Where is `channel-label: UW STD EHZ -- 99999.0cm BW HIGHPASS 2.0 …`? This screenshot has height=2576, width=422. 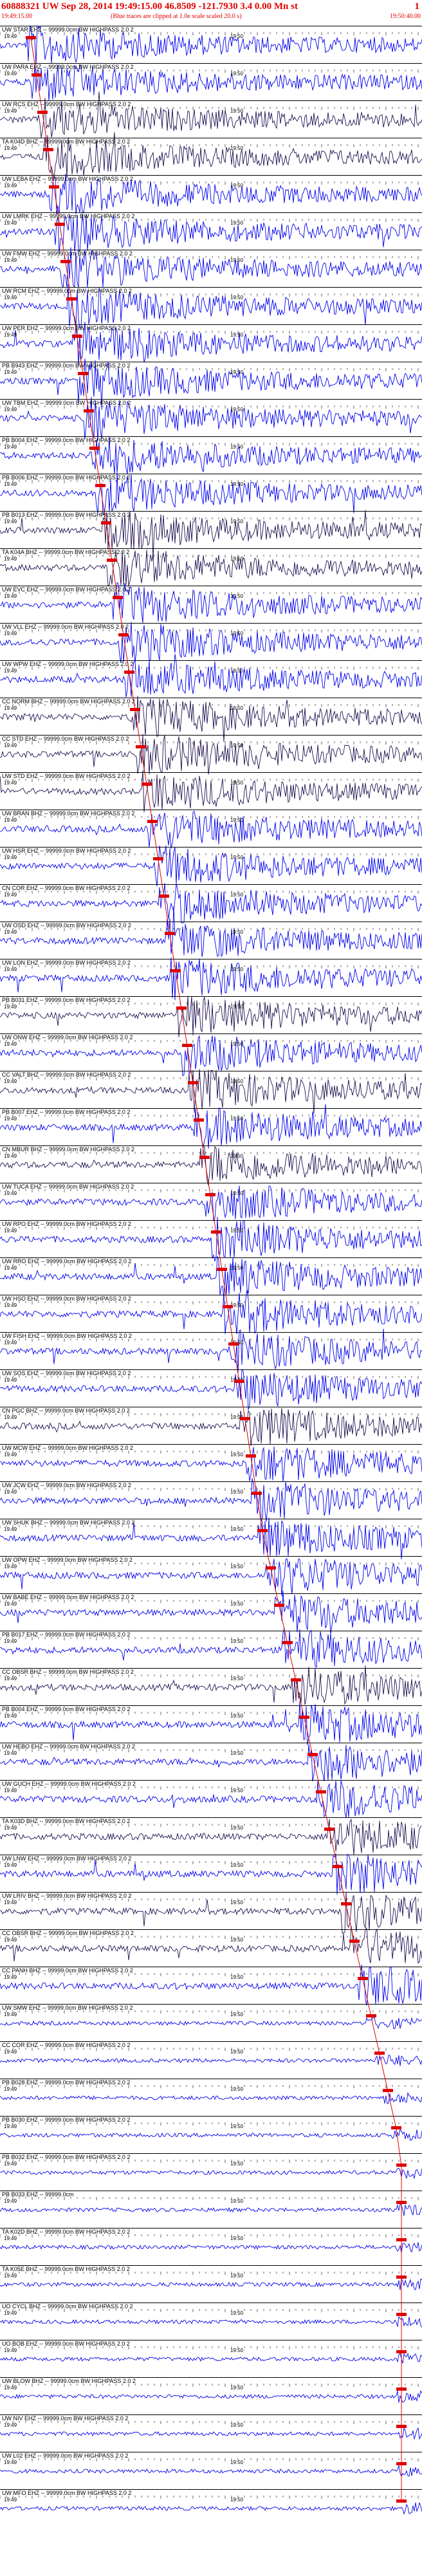 channel-label: UW STD EHZ -- 99999.0cm BW HIGHPASS 2.0 … is located at coordinates (66, 776).